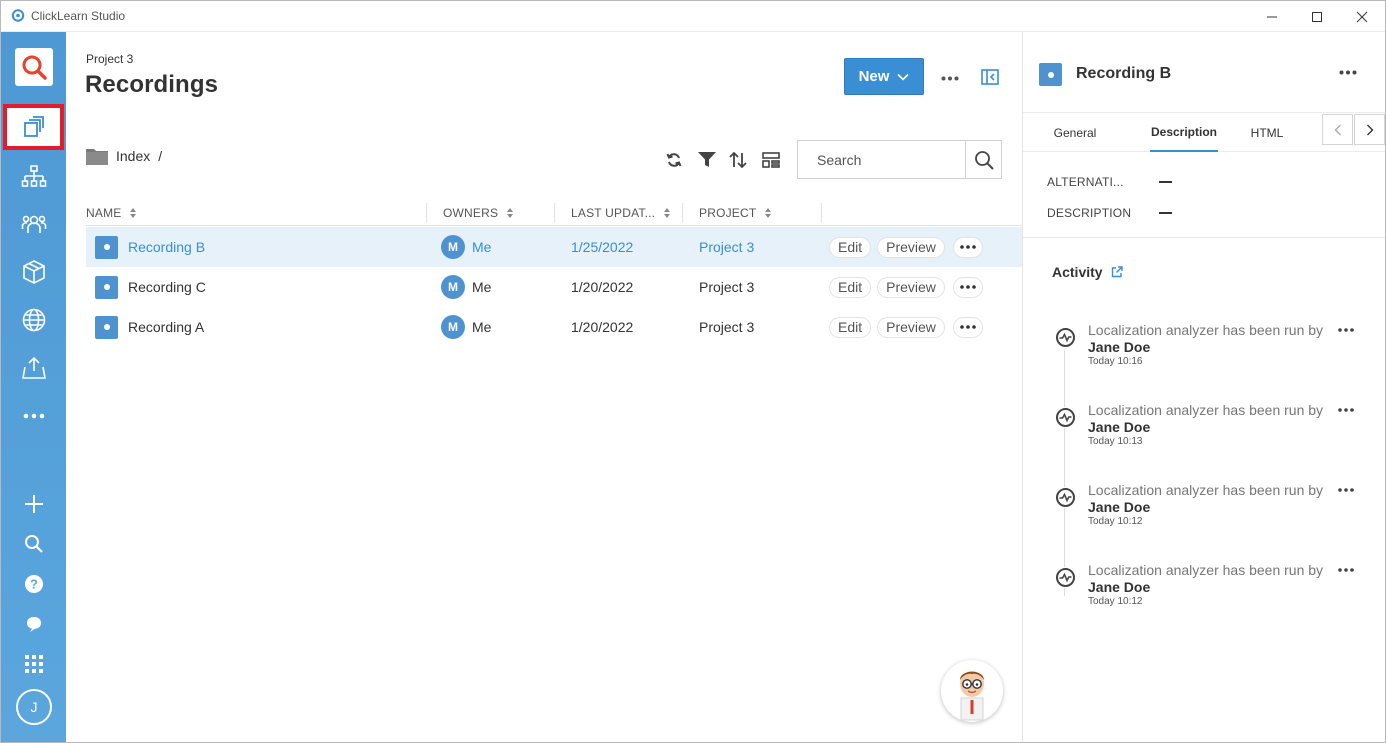 The image size is (1386, 743). What do you see at coordinates (1362, 16) in the screenshot?
I see `close-button` at bounding box center [1362, 16].